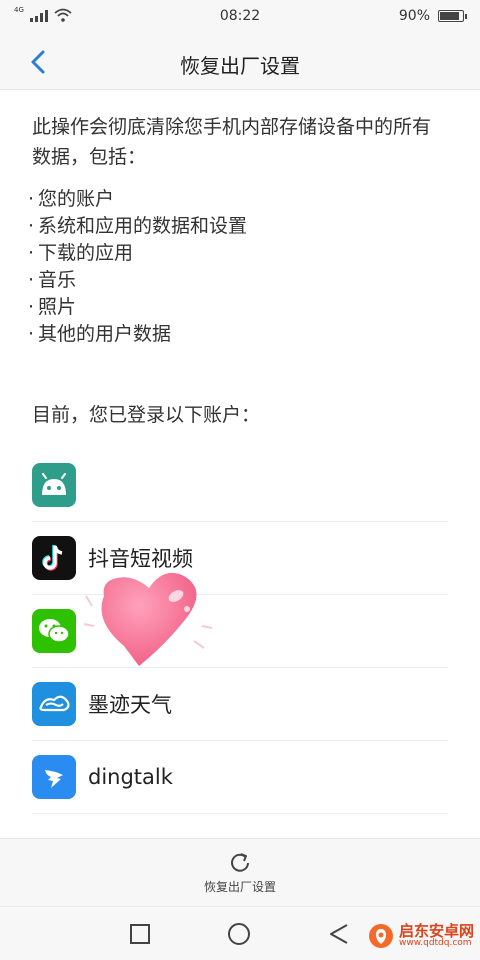  Describe the element at coordinates (54, 631) in the screenshot. I see `wechat-icon` at that location.